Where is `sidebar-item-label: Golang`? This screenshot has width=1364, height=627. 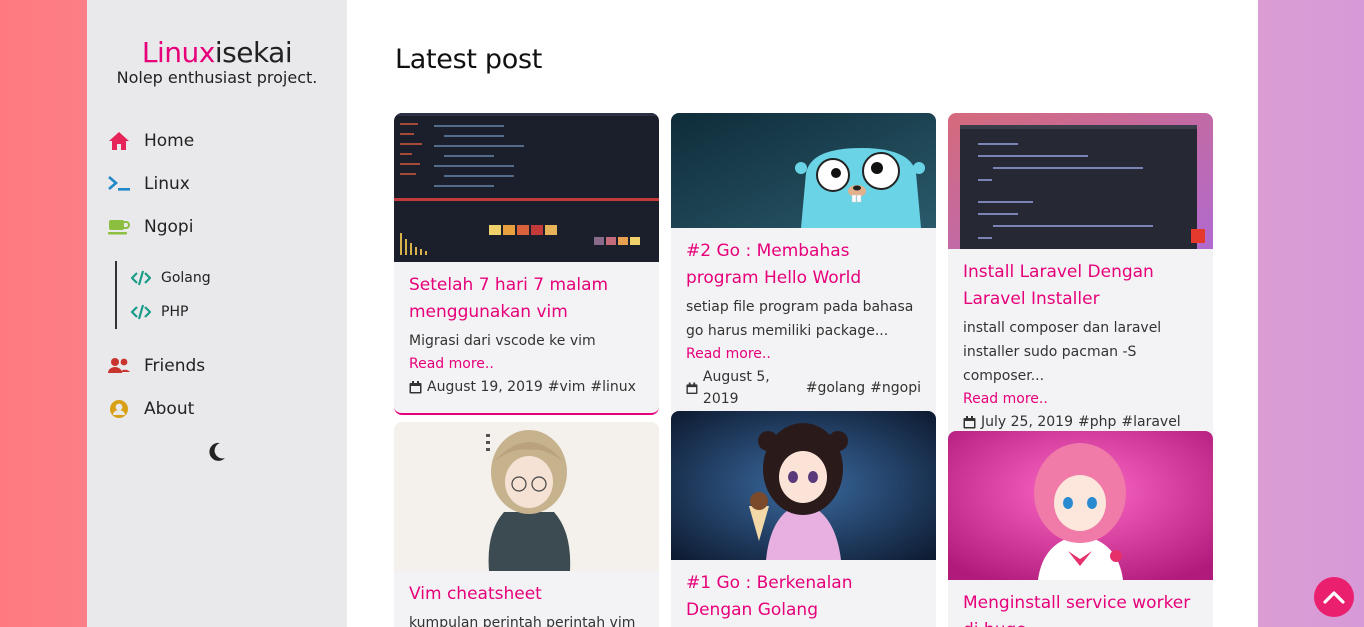 sidebar-item-label: Golang is located at coordinates (186, 278).